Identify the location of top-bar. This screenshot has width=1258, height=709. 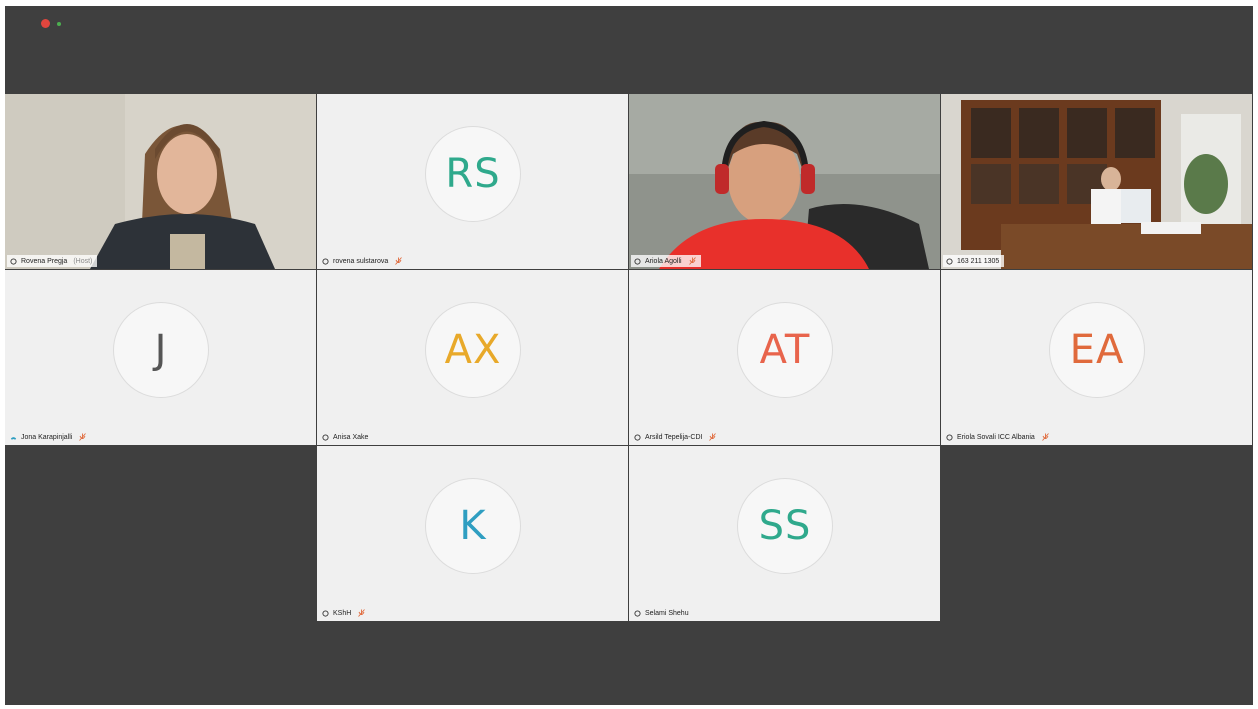
(629, 50).